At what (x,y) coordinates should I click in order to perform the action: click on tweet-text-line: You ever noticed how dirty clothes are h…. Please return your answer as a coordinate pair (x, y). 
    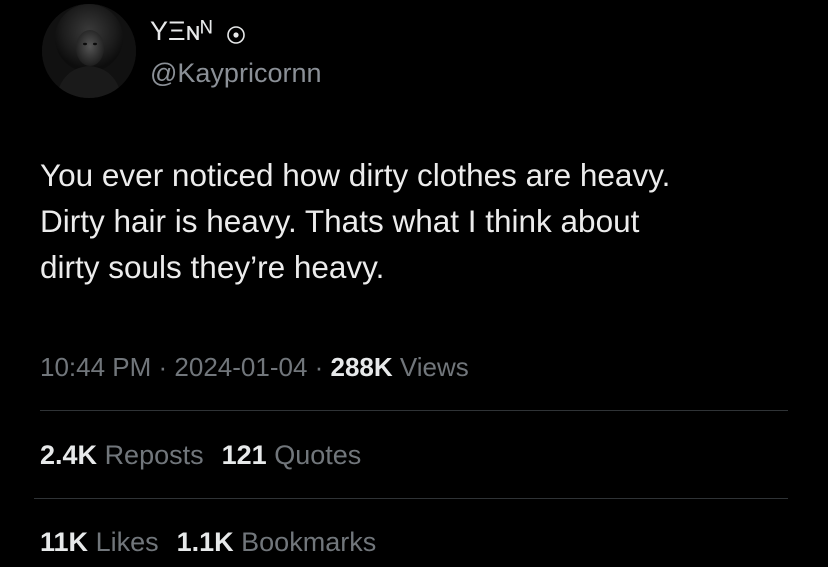
    Looking at the image, I should click on (355, 175).